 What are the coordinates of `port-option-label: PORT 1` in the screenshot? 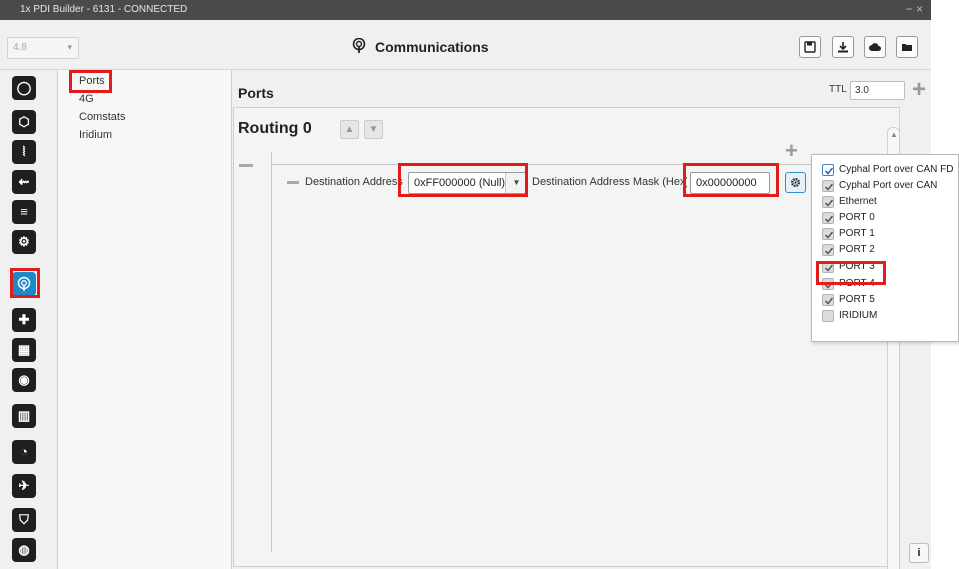 It's located at (857, 233).